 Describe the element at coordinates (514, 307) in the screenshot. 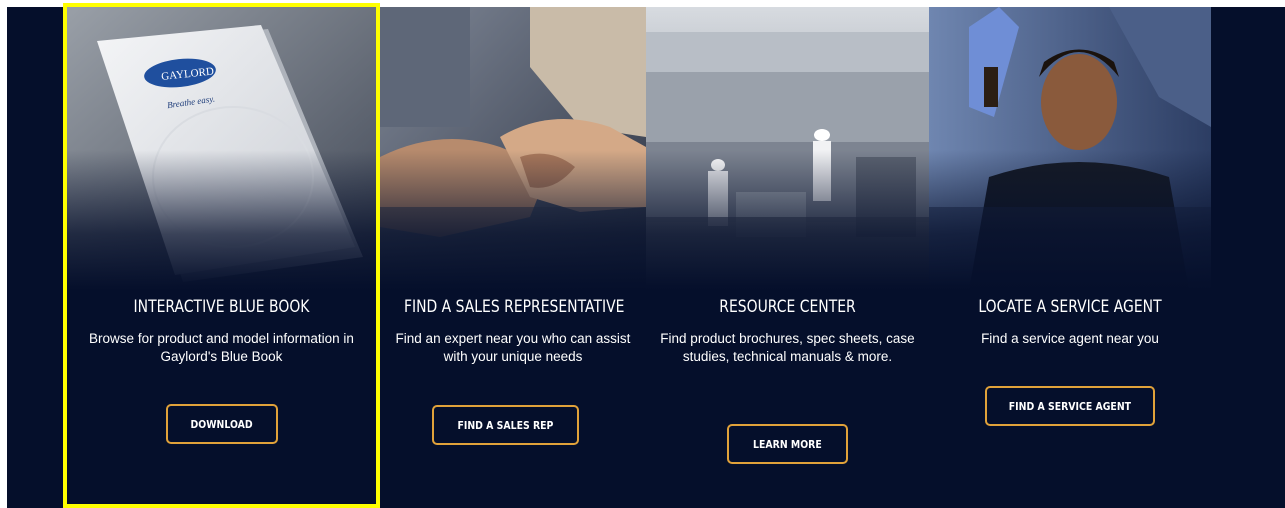

I see `card-title: FIND A SALES REPRESENTATIVE` at that location.